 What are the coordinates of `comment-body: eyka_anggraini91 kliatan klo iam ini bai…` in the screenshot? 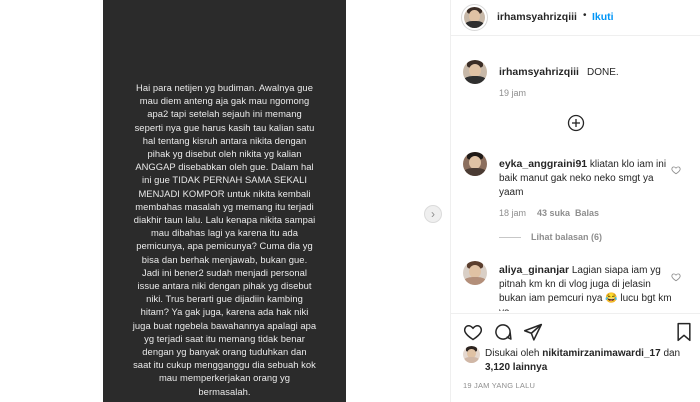 It's located at (584, 178).